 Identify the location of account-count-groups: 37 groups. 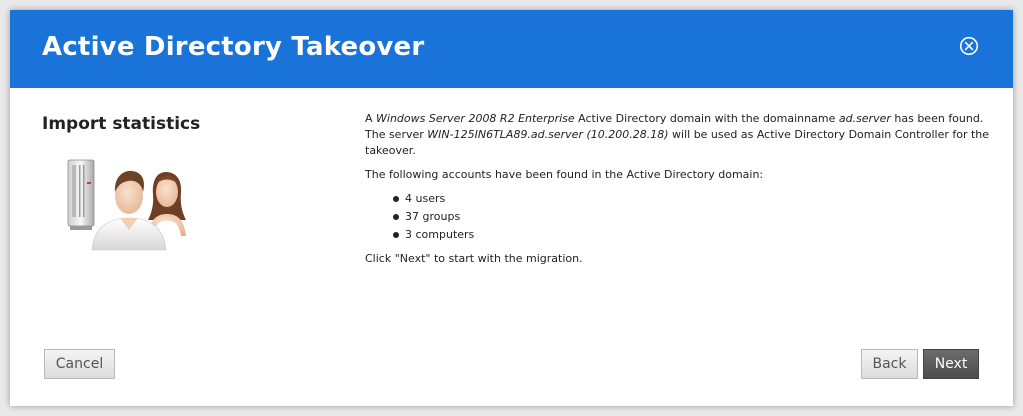
(433, 216).